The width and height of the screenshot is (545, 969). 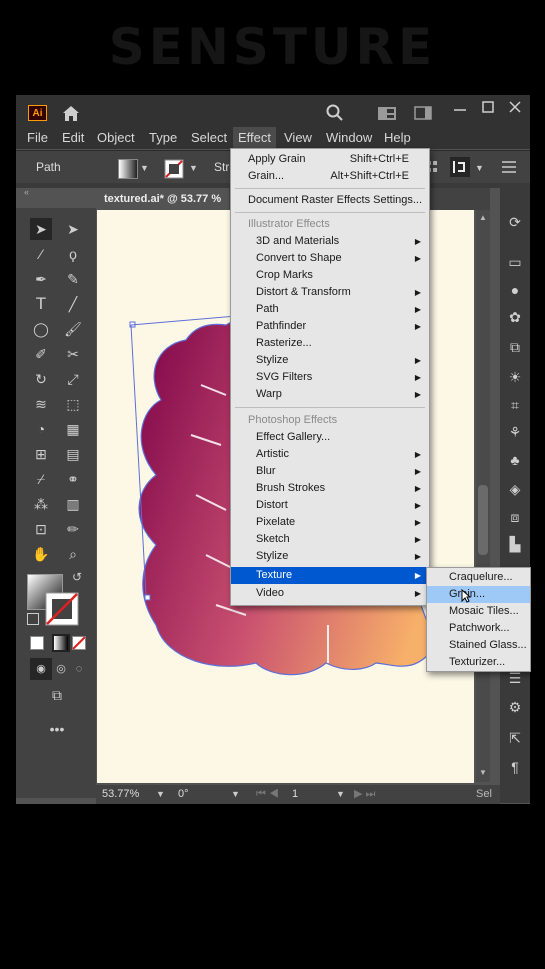 I want to click on rotate-tool-icon: ↻, so click(x=41, y=379).